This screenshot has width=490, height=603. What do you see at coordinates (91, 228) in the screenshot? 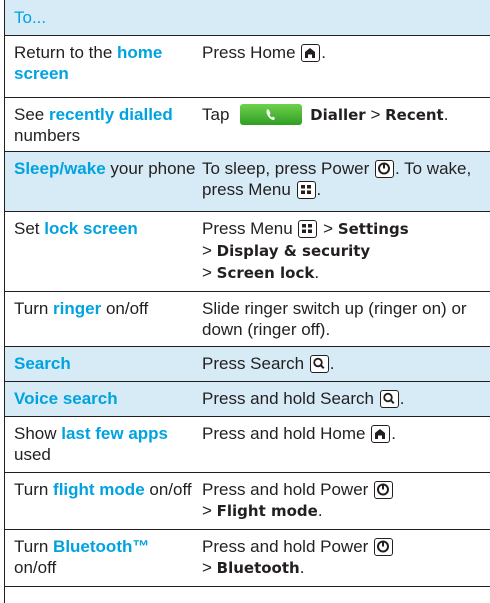
I see `action-keyword: lock screen` at bounding box center [91, 228].